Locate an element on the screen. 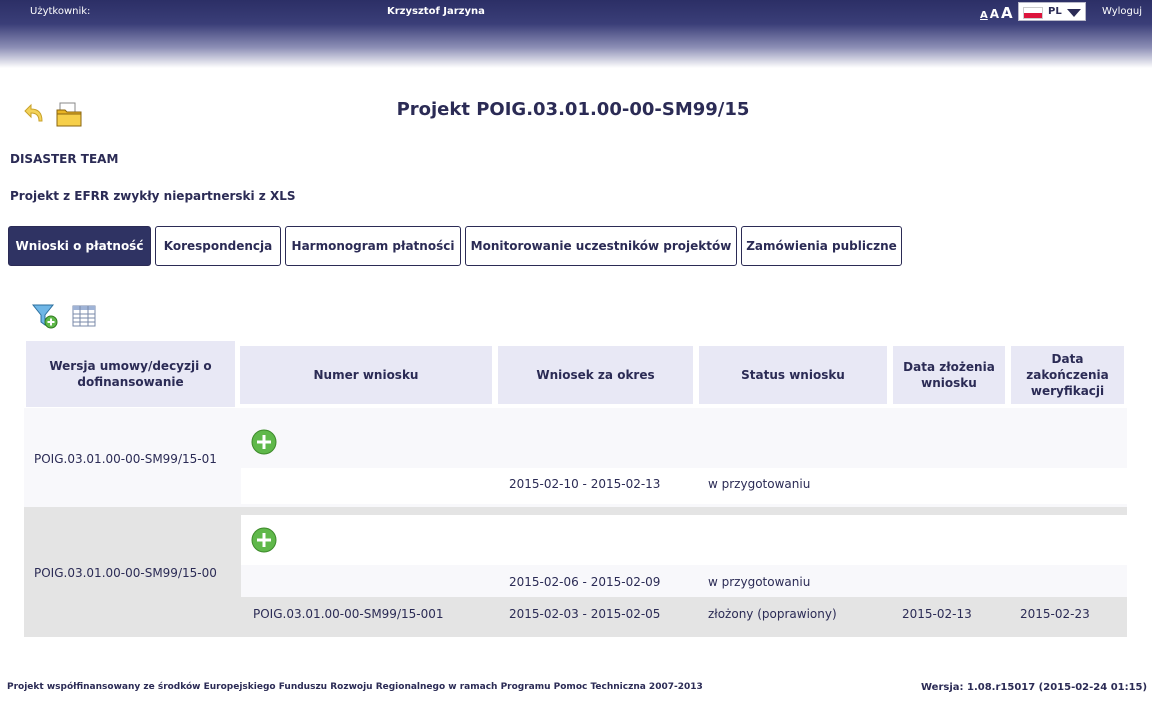 The width and height of the screenshot is (1152, 704). poland-flag-icon is located at coordinates (1033, 13).